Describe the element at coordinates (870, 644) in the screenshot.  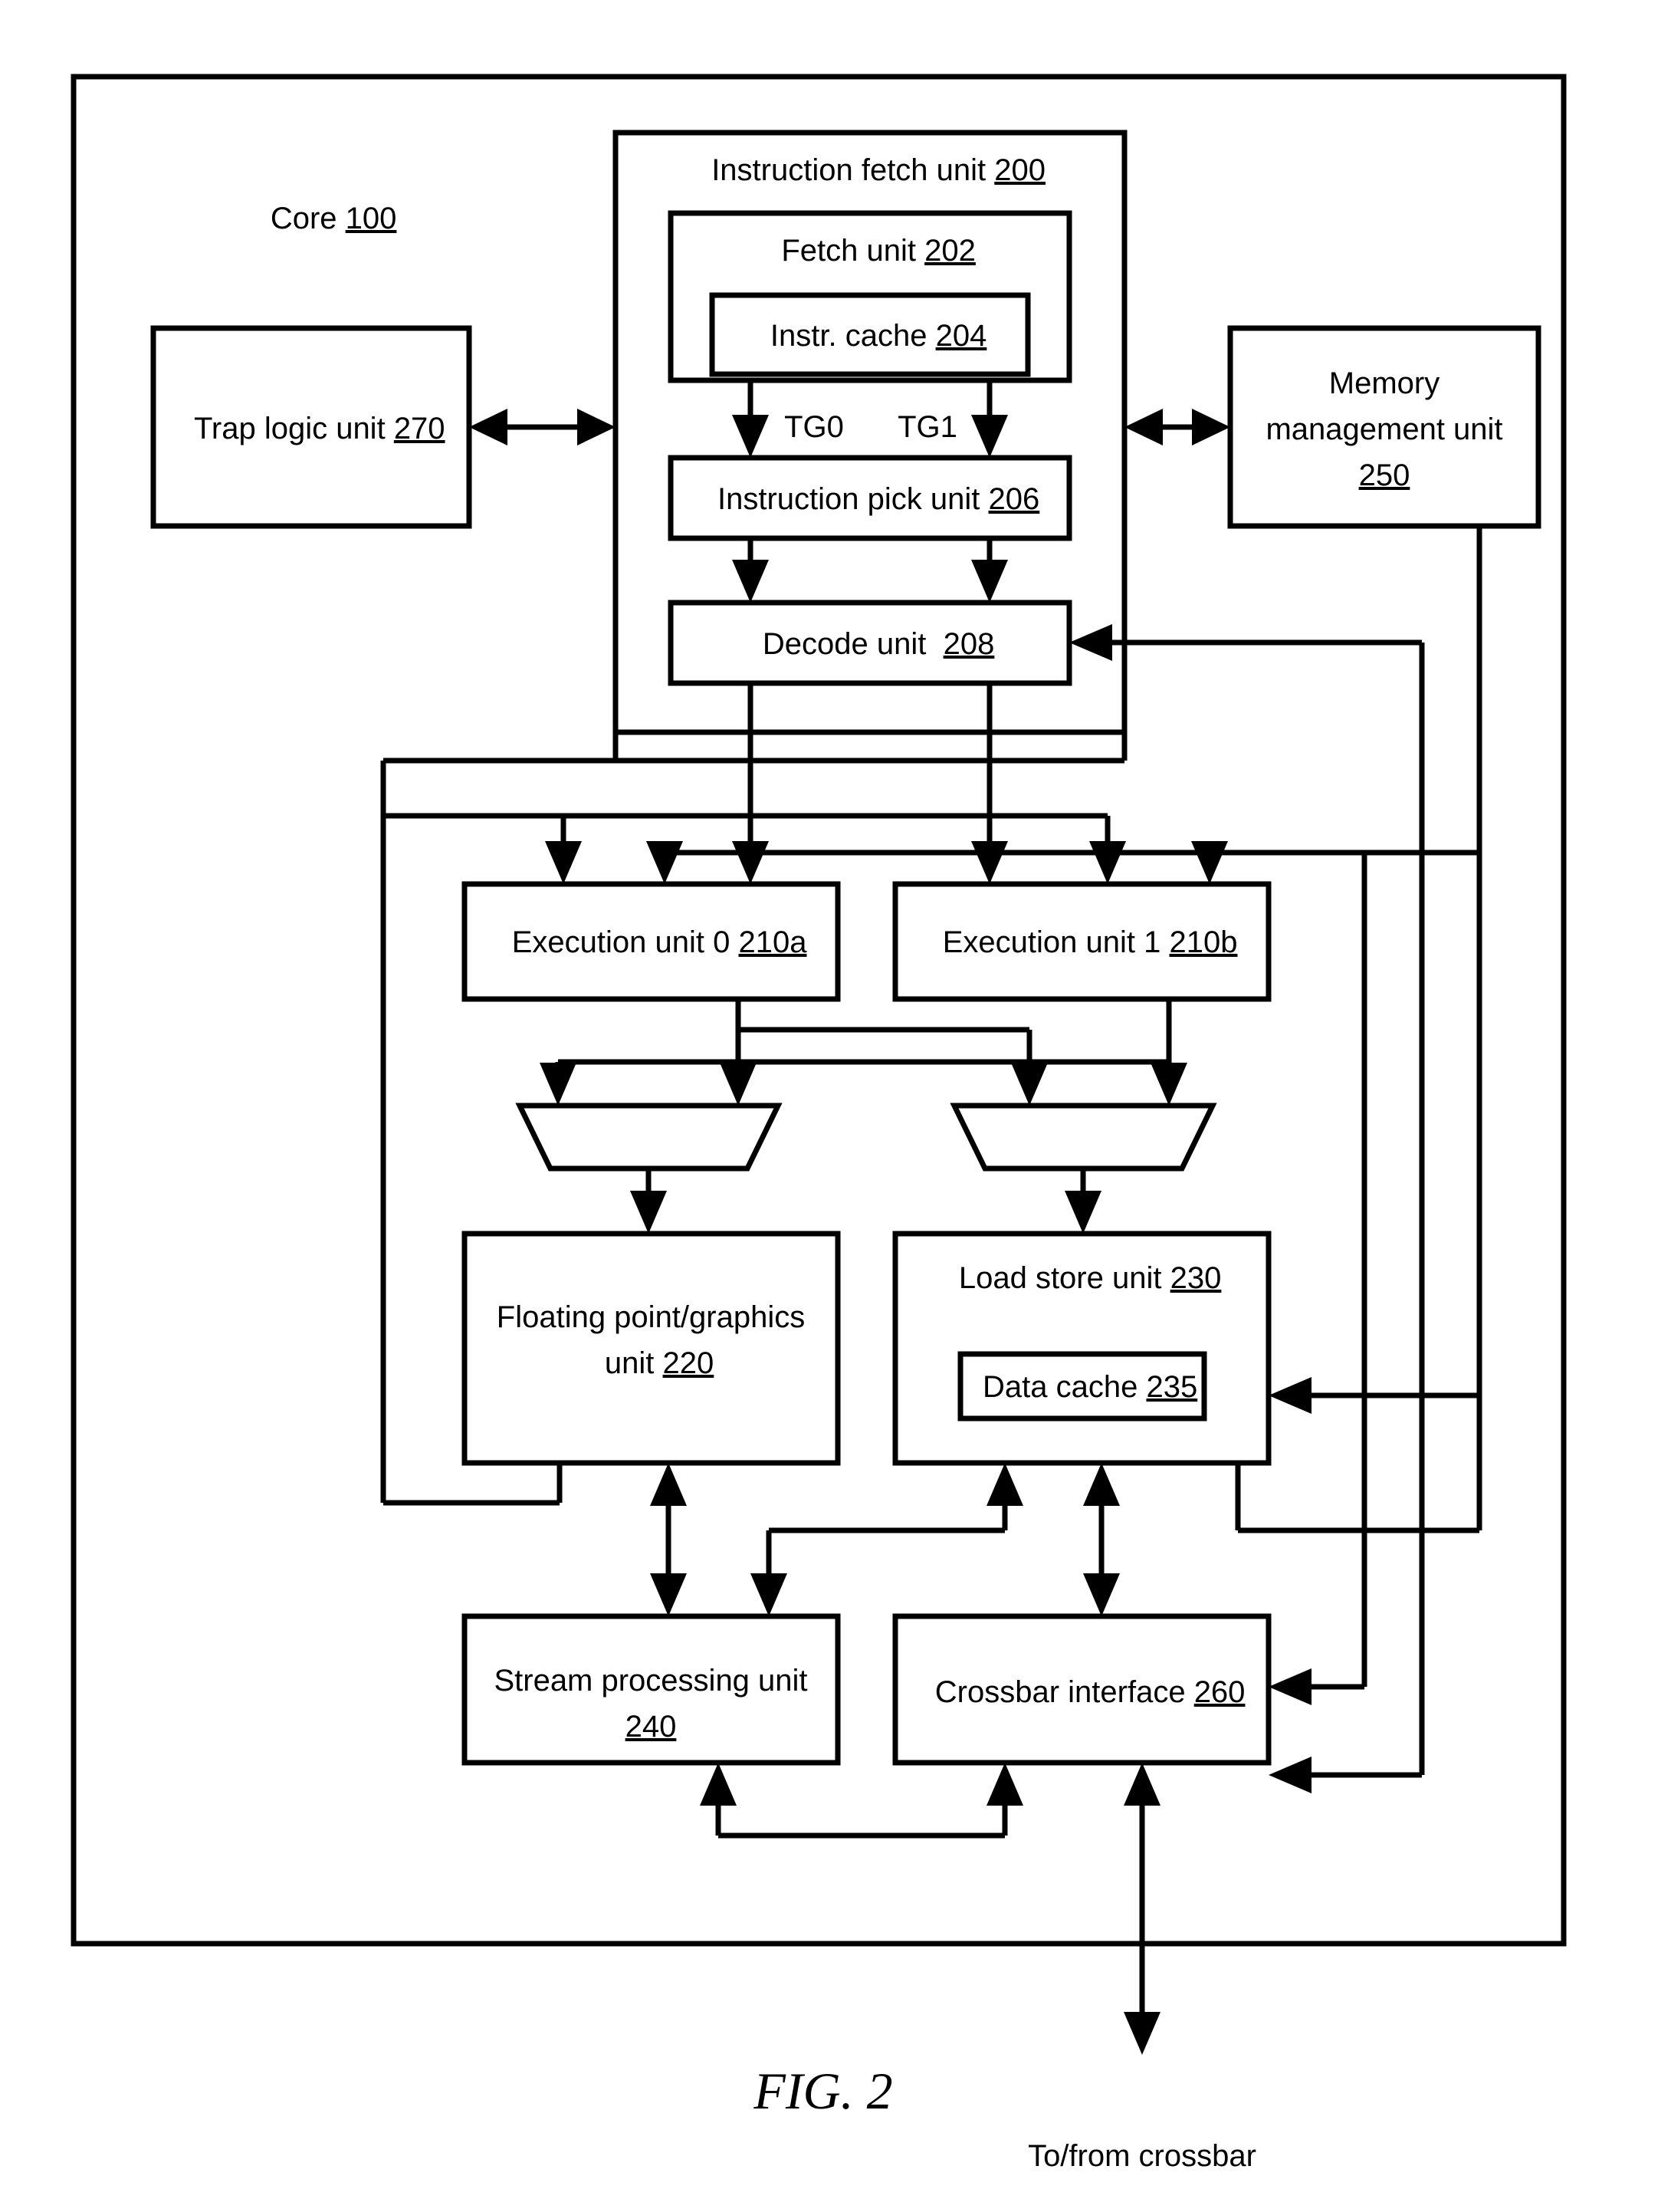
I see `decode-unit-label: Decode unit 208` at that location.